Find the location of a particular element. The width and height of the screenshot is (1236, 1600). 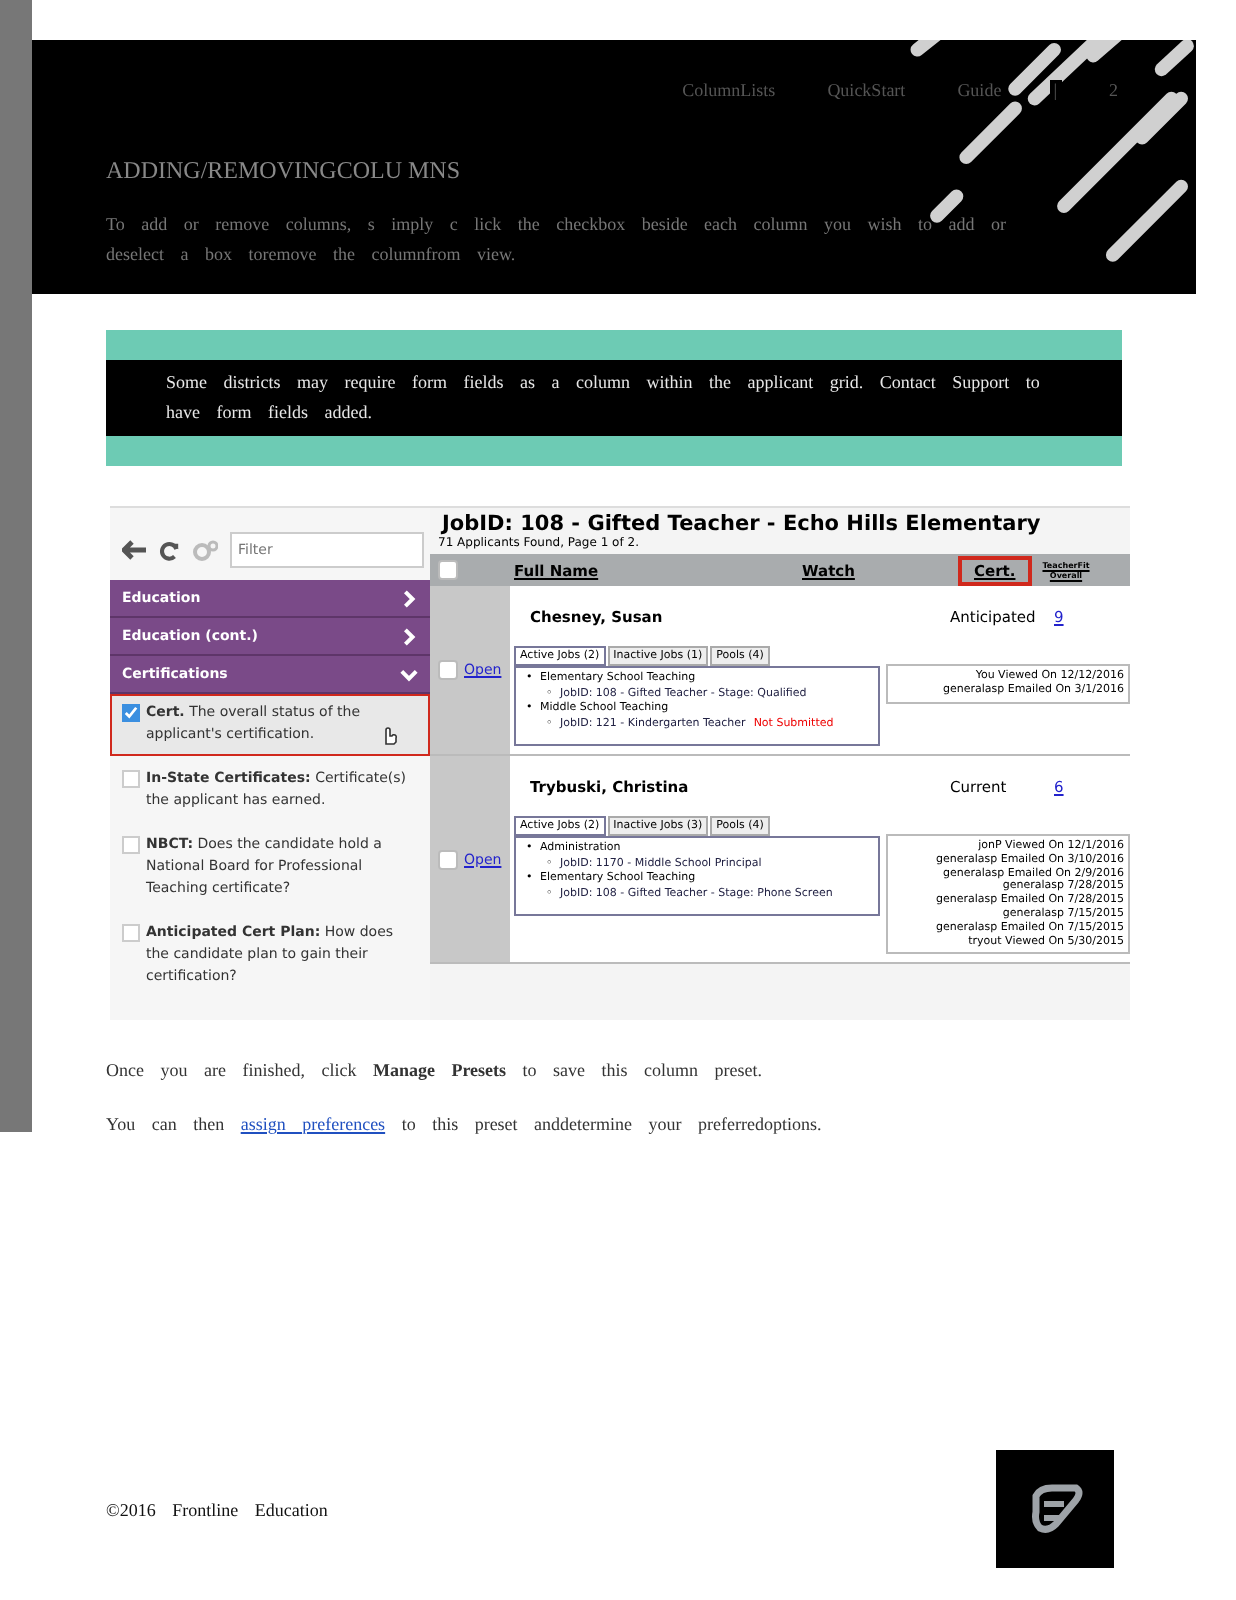

gears-icon is located at coordinates (205, 550).